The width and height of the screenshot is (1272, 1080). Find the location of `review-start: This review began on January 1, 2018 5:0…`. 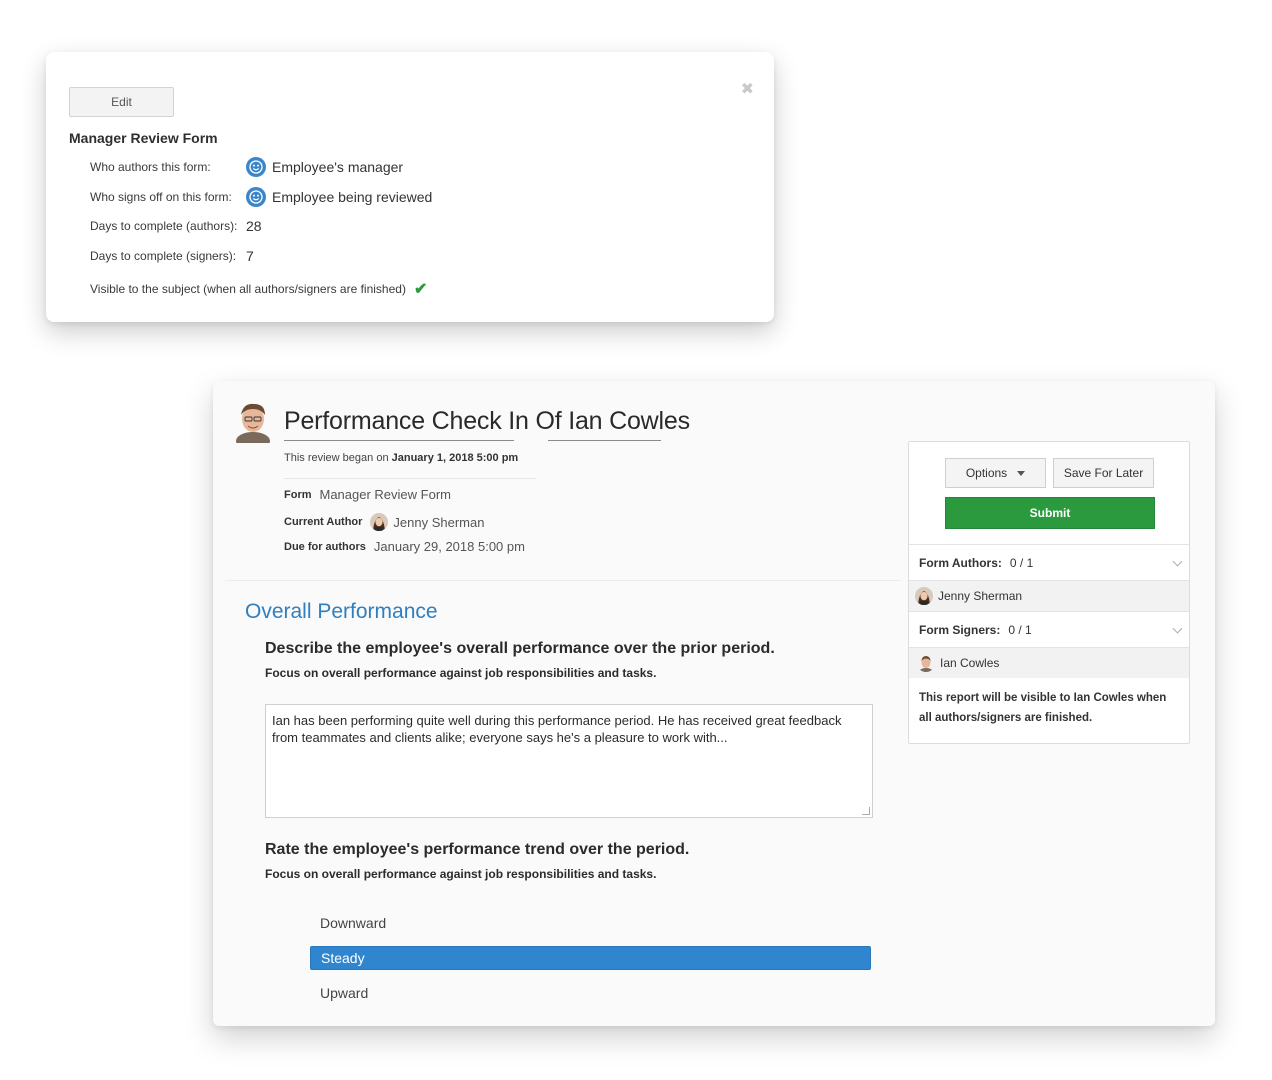

review-start: This review began on January 1, 2018 5:0… is located at coordinates (401, 458).